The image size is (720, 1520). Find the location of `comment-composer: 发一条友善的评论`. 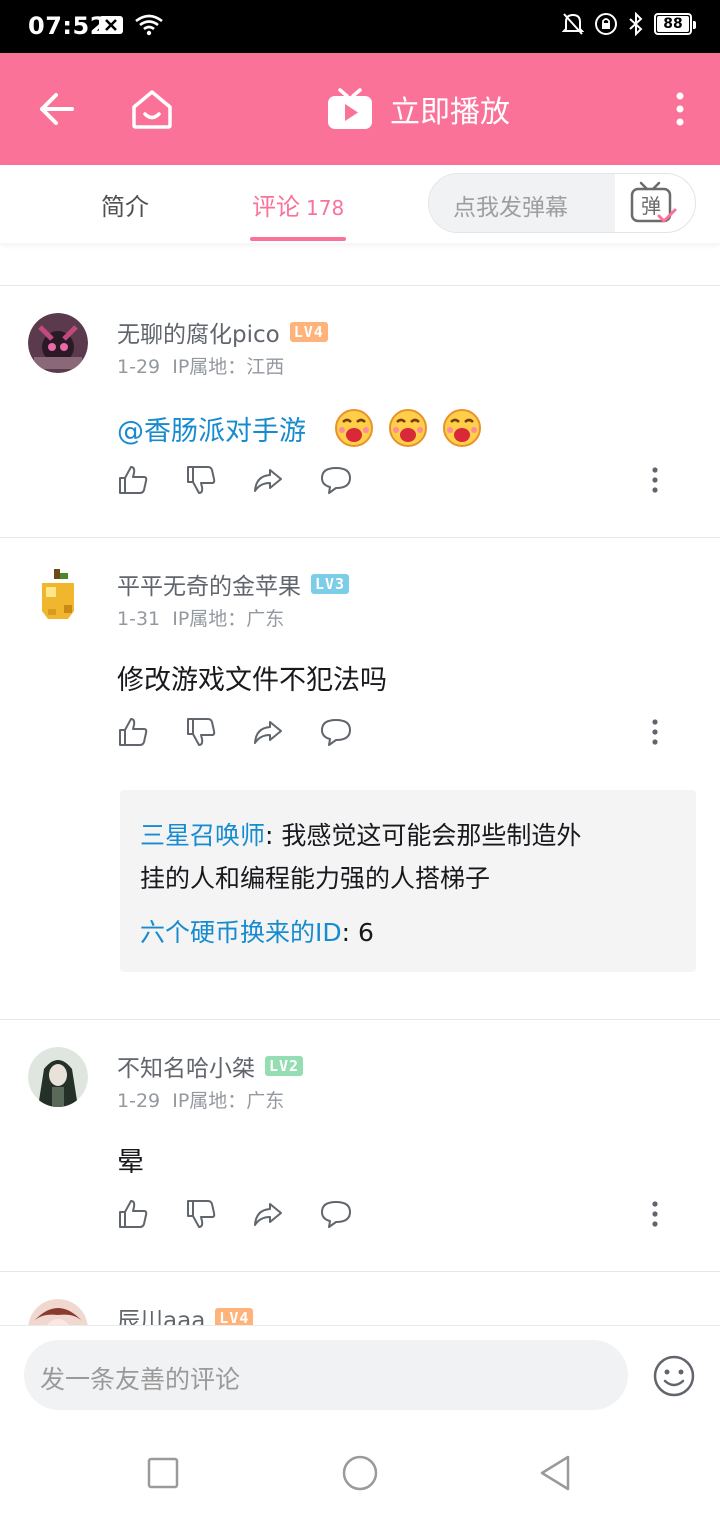

comment-composer: 发一条友善的评论 is located at coordinates (360, 1375).